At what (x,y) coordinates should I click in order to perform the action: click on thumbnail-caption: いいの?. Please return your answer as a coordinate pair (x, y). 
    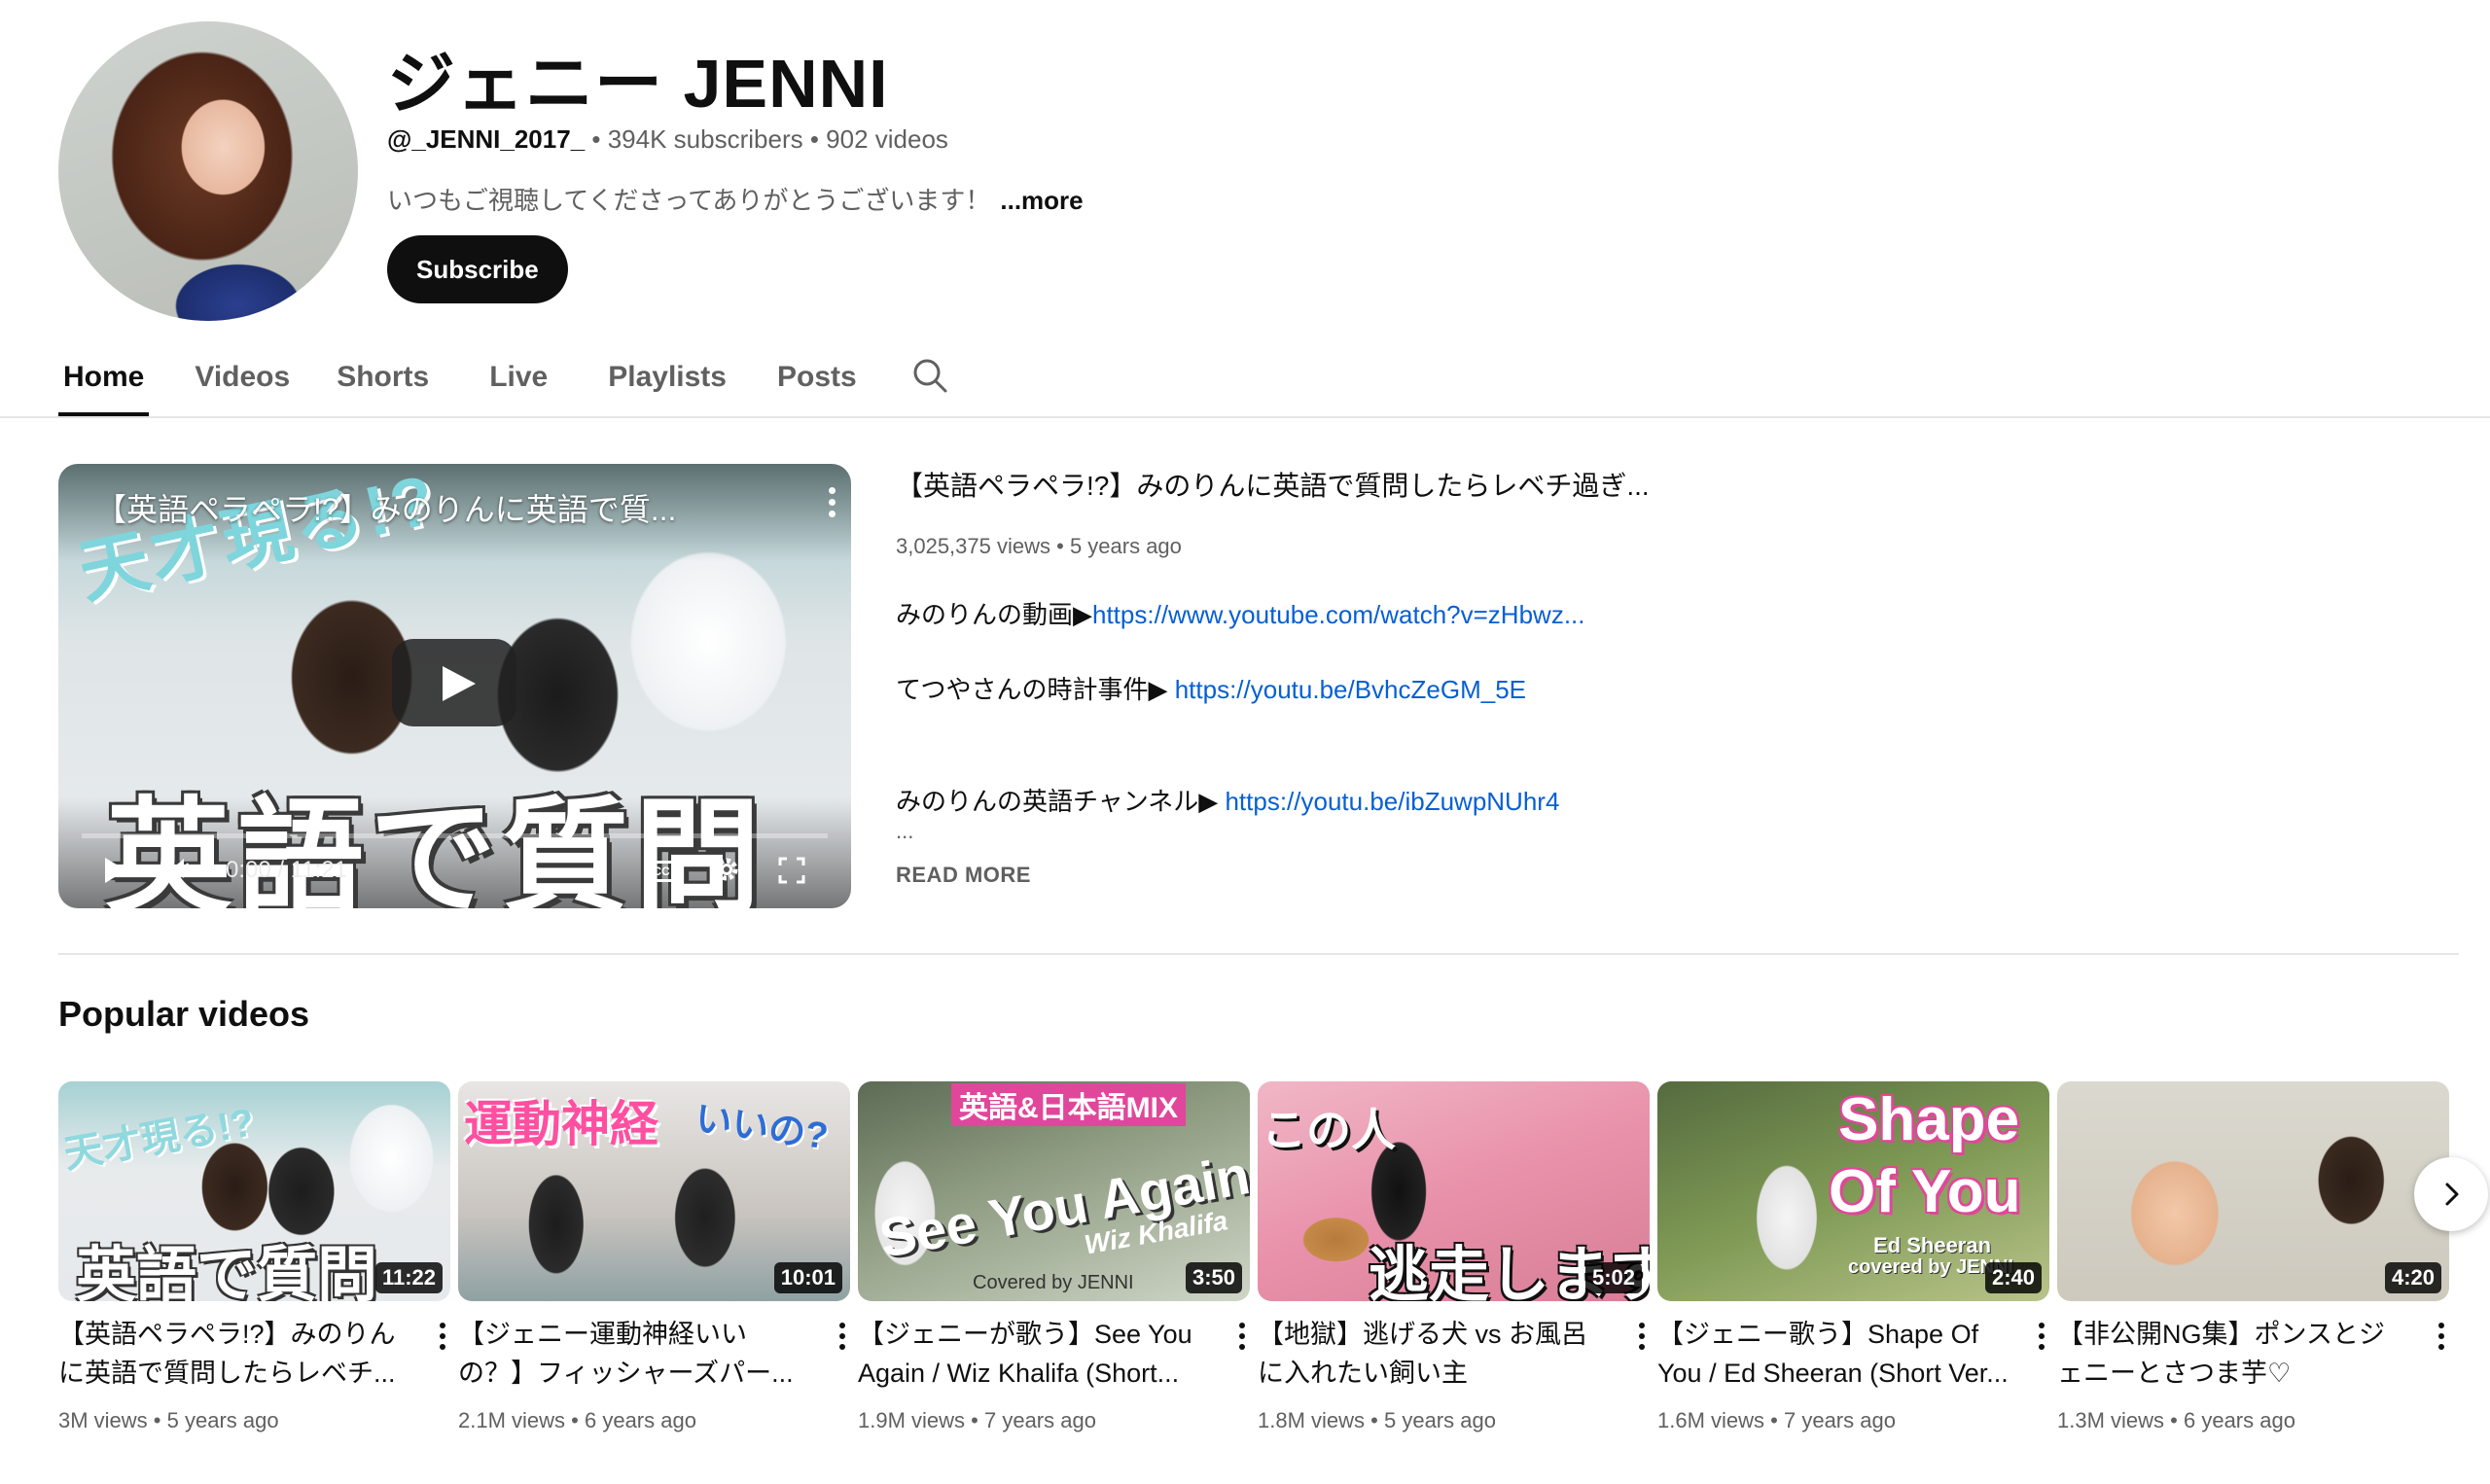
    Looking at the image, I should click on (762, 1128).